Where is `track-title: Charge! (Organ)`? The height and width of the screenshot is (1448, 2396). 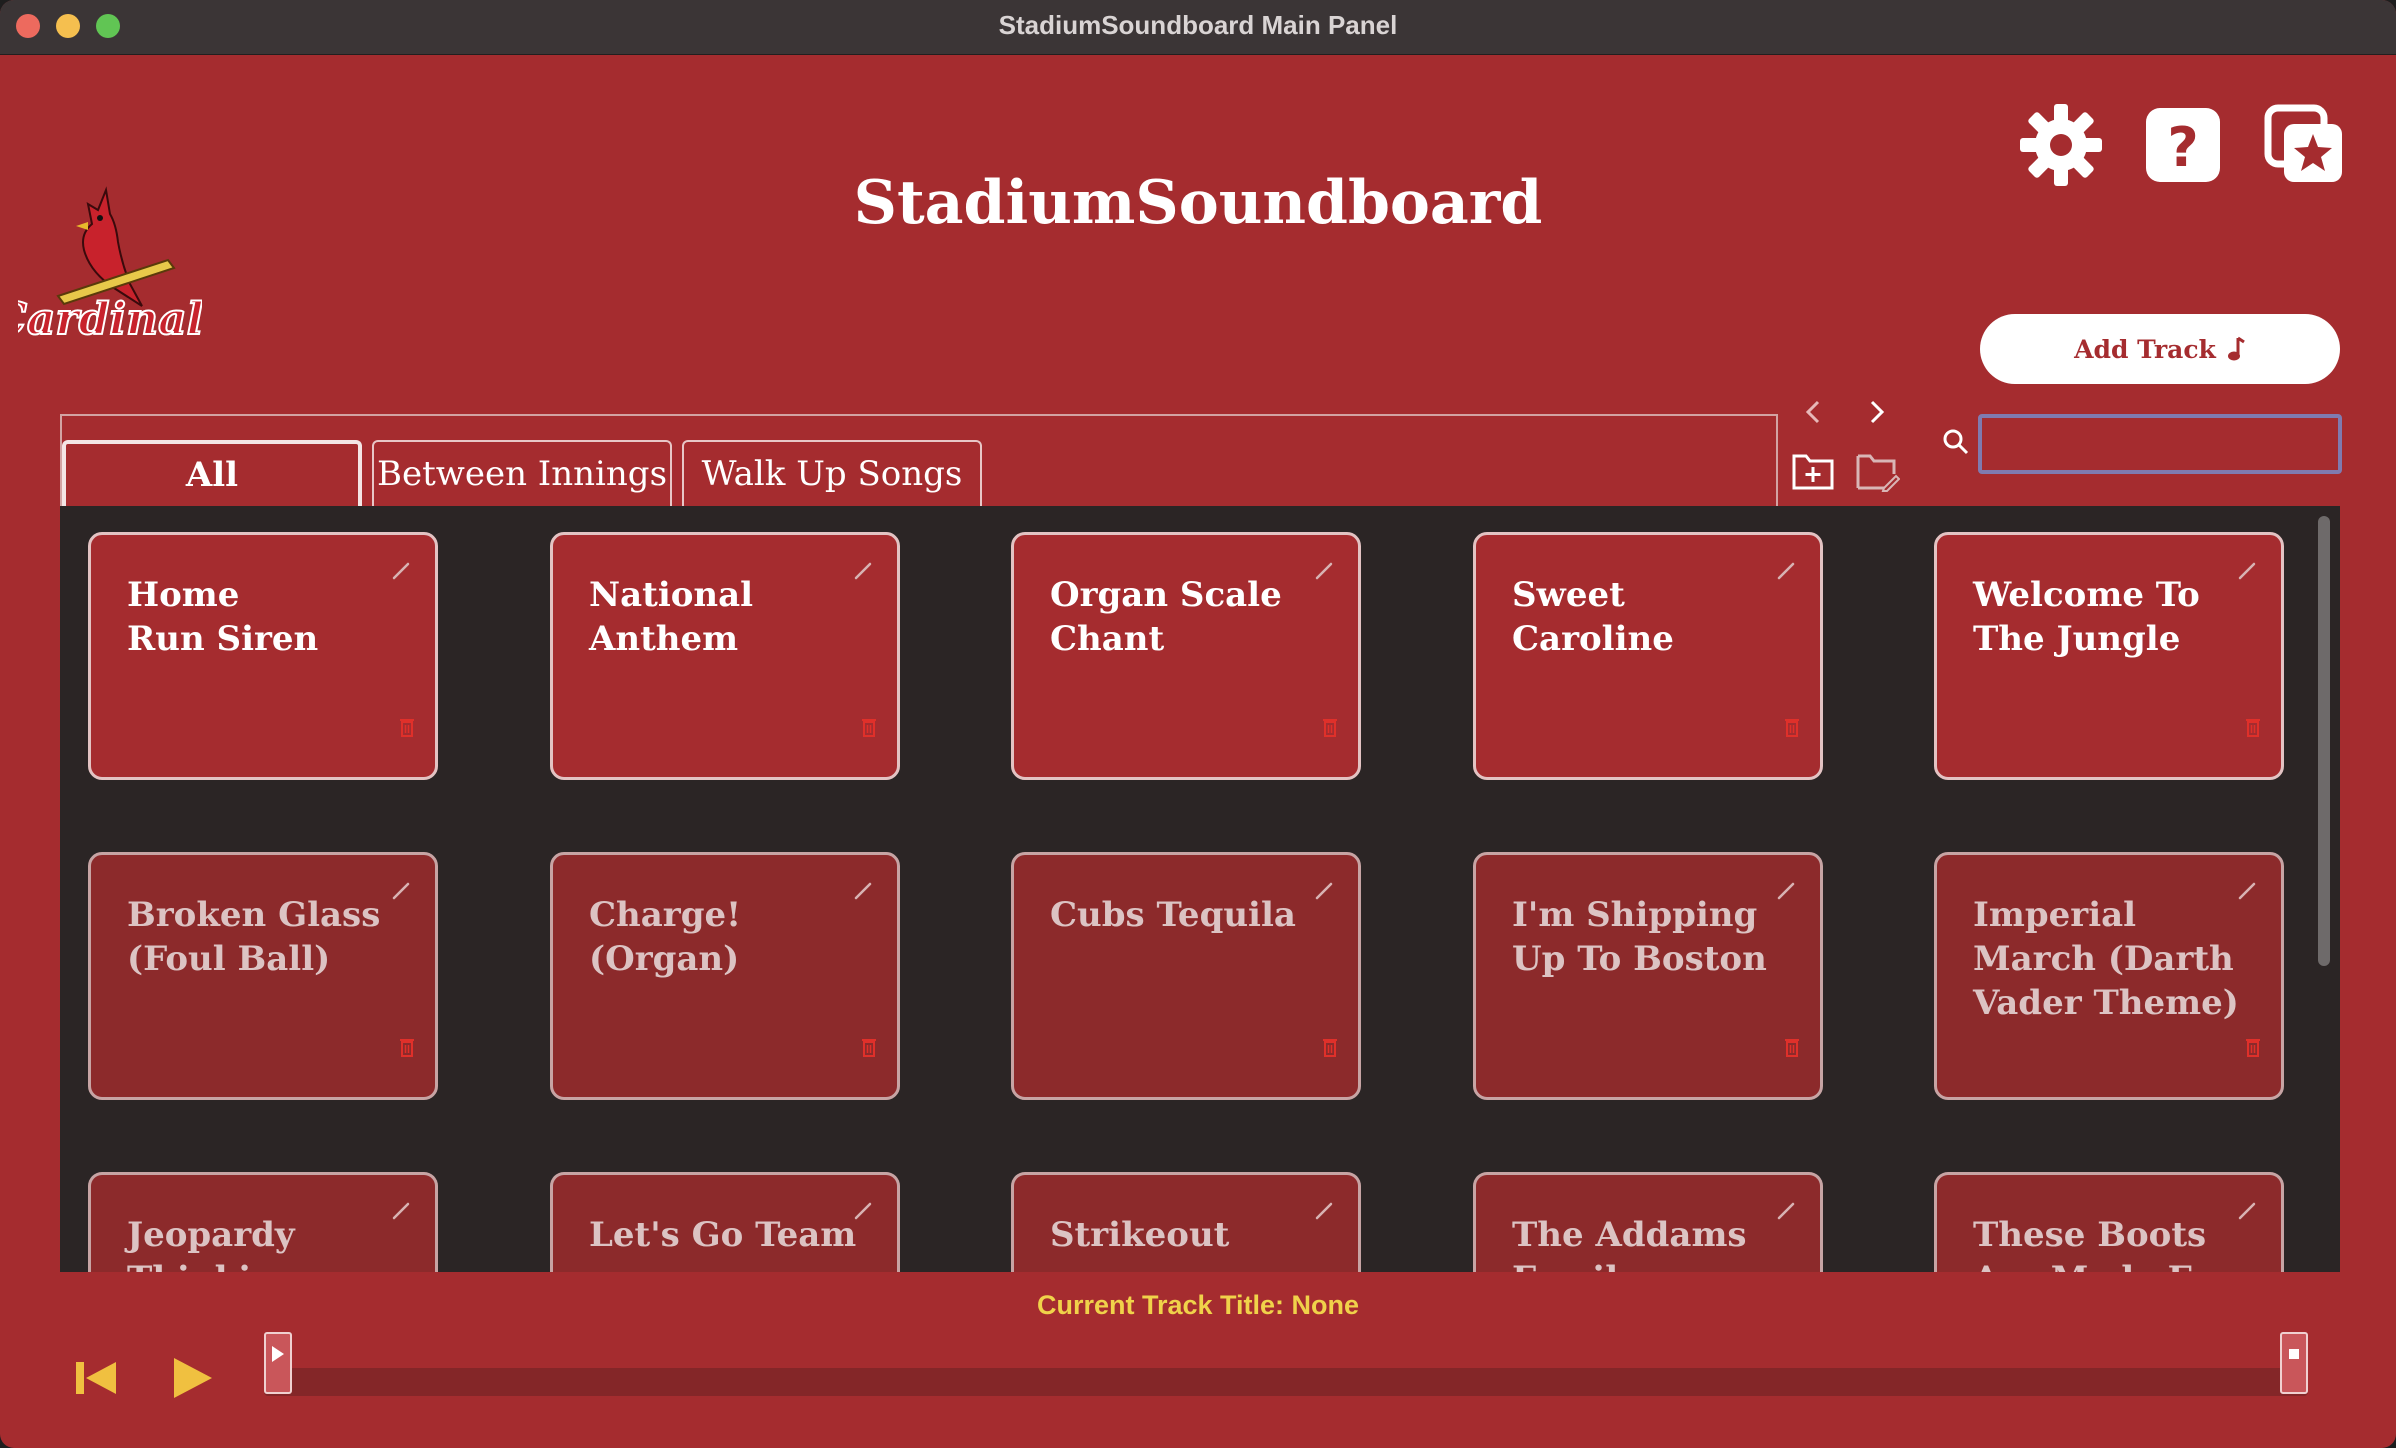 track-title: Charge! (Organ) is located at coordinates (665, 937).